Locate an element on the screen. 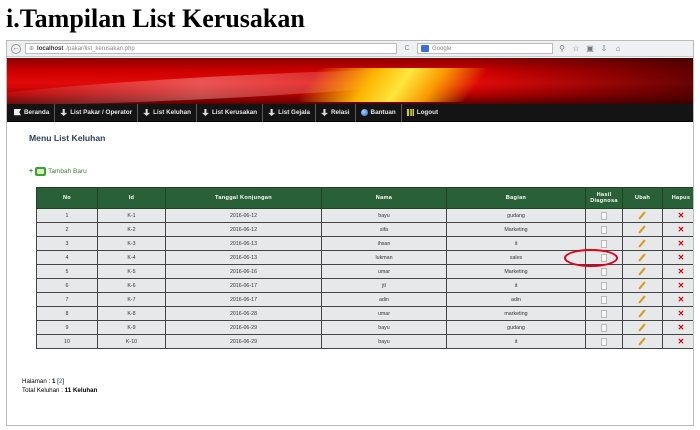  menu-item-list-keluhan: List Keluhan is located at coordinates (167, 112).